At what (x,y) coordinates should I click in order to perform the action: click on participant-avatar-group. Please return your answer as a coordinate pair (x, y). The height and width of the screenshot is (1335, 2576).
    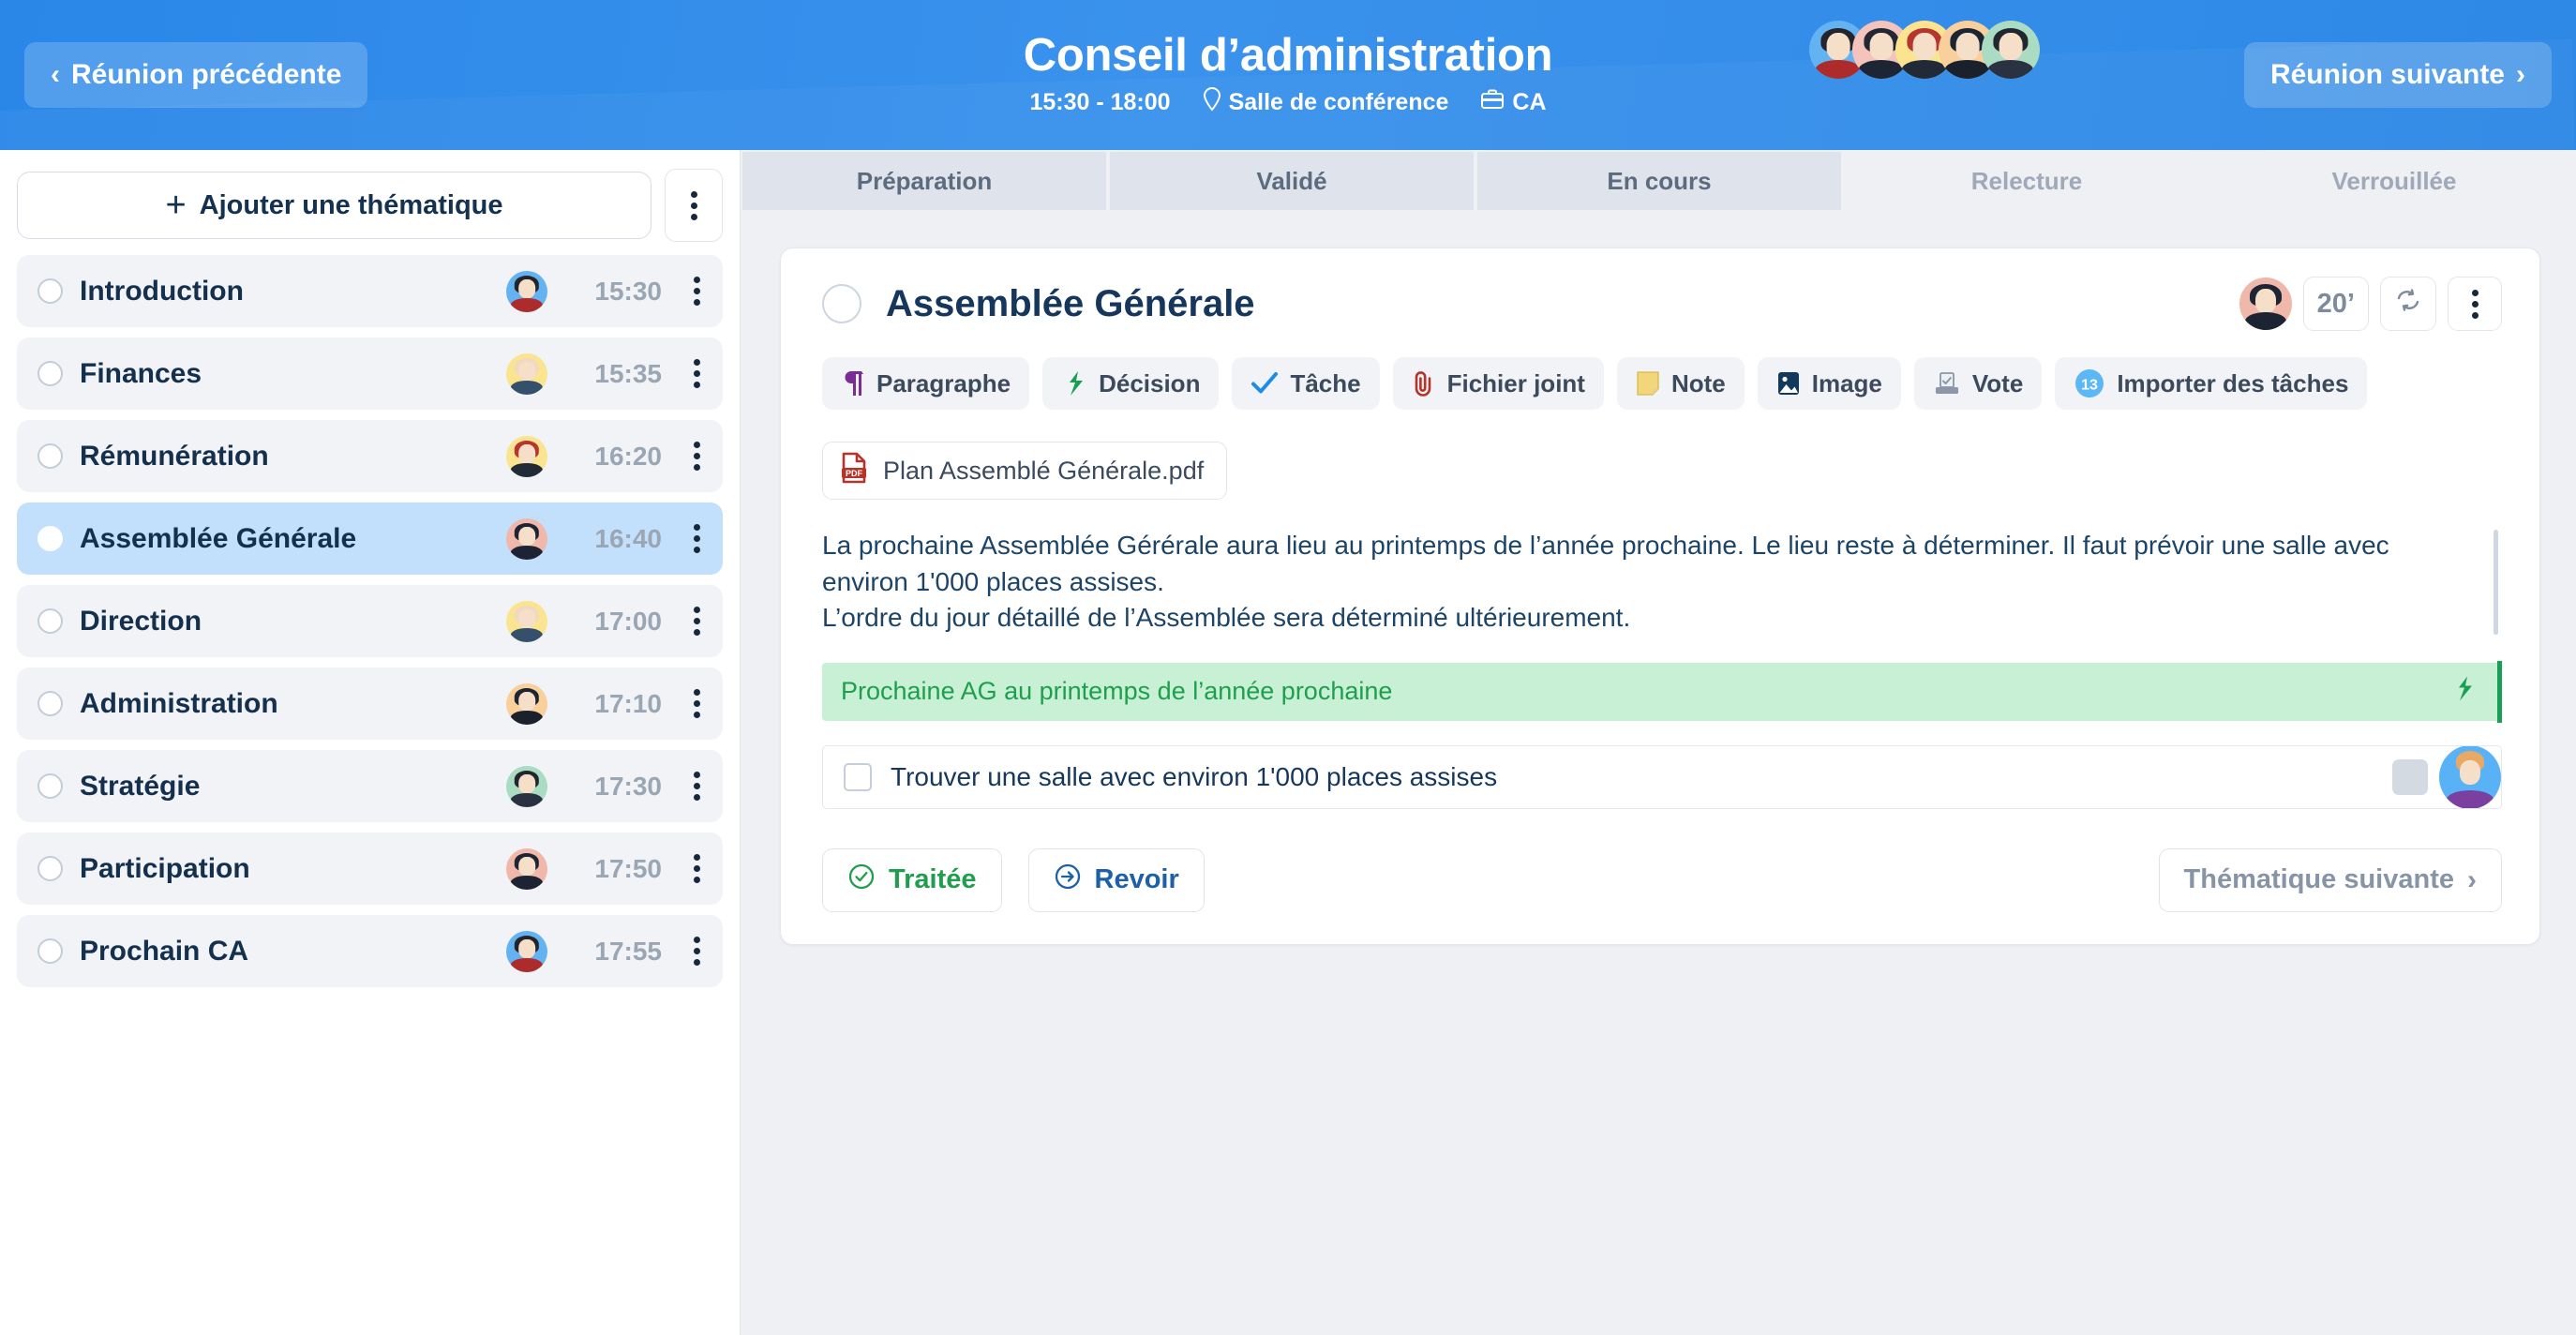
    Looking at the image, I should click on (1925, 50).